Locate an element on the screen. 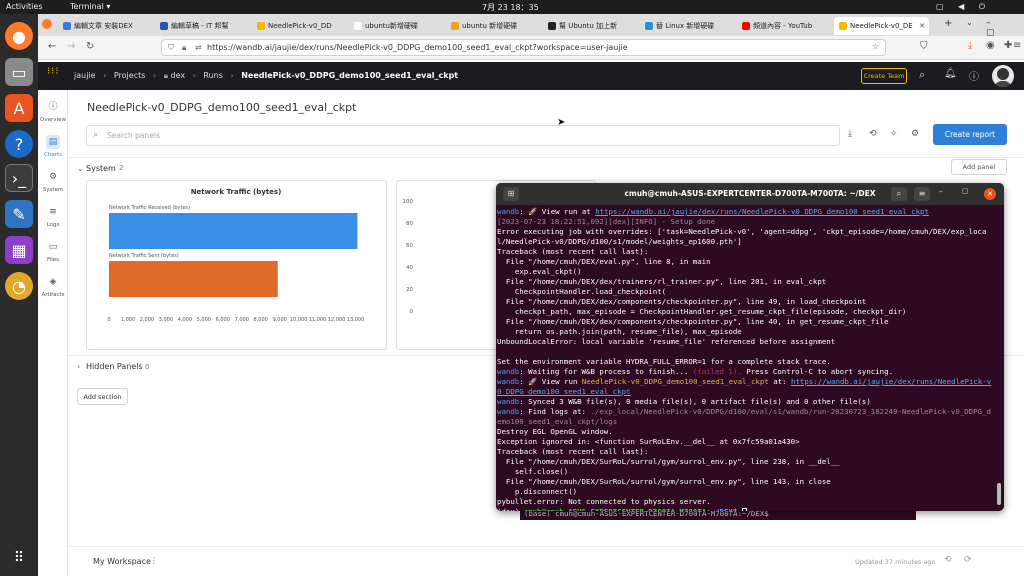 This screenshot has height=576, width=1024. sidebar-item-charts: ▤ Charts is located at coordinates (53, 146).